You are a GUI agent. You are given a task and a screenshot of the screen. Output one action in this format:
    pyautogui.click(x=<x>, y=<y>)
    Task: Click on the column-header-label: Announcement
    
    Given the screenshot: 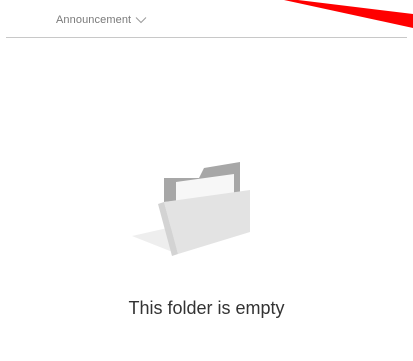 What is the action you would take?
    pyautogui.click(x=94, y=20)
    